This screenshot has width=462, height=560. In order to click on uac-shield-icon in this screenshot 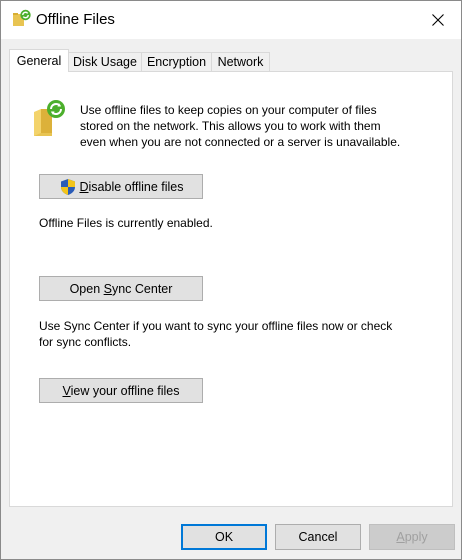, I will do `click(67, 186)`.